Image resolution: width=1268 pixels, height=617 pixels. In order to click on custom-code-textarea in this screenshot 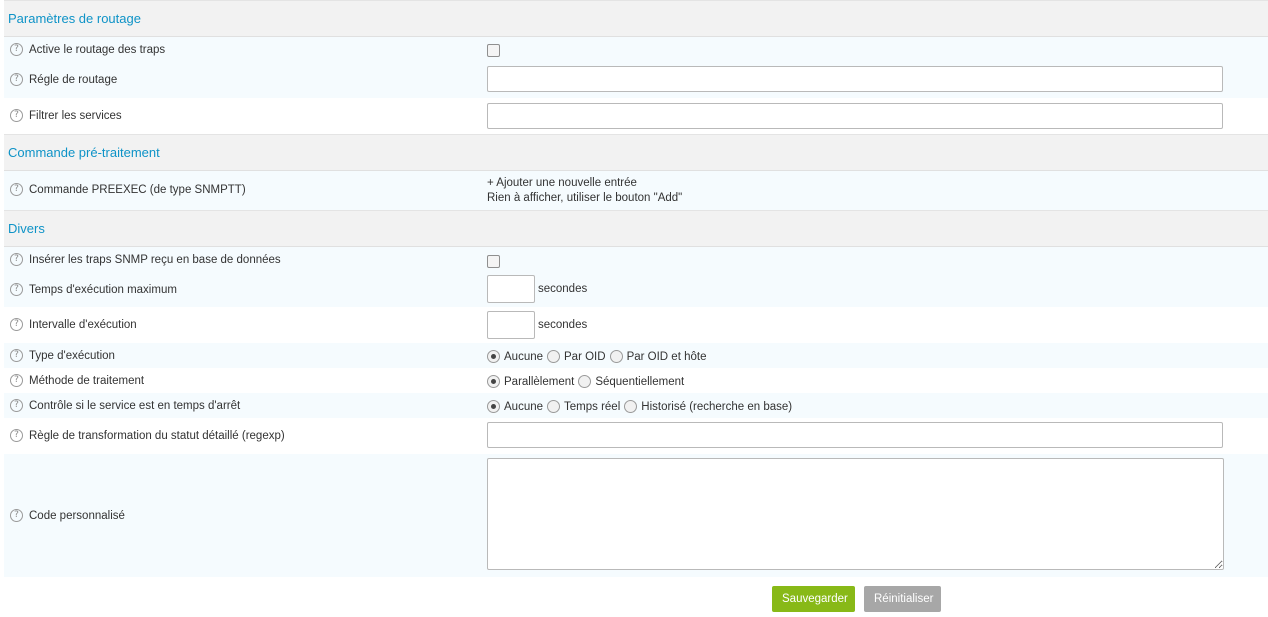, I will do `click(855, 514)`.